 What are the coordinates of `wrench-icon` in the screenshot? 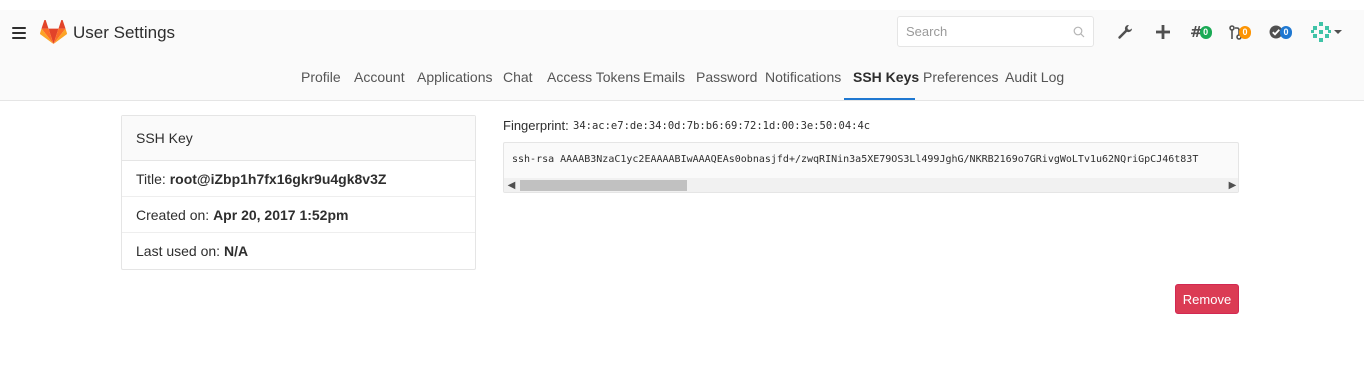 It's located at (1125, 32).